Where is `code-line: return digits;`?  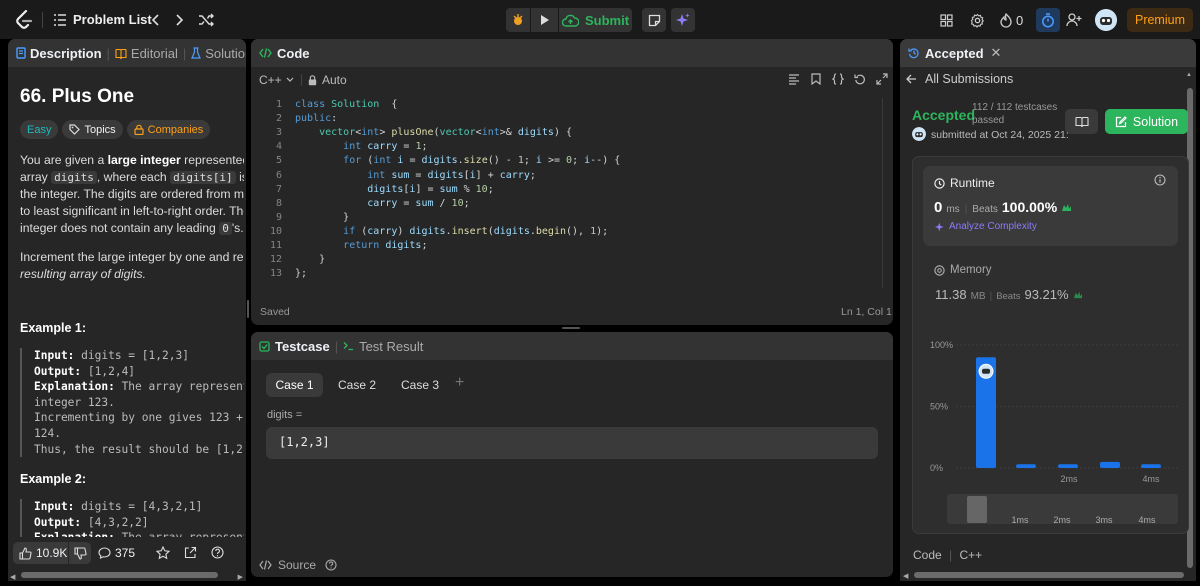
code-line: return digits; is located at coordinates (361, 245).